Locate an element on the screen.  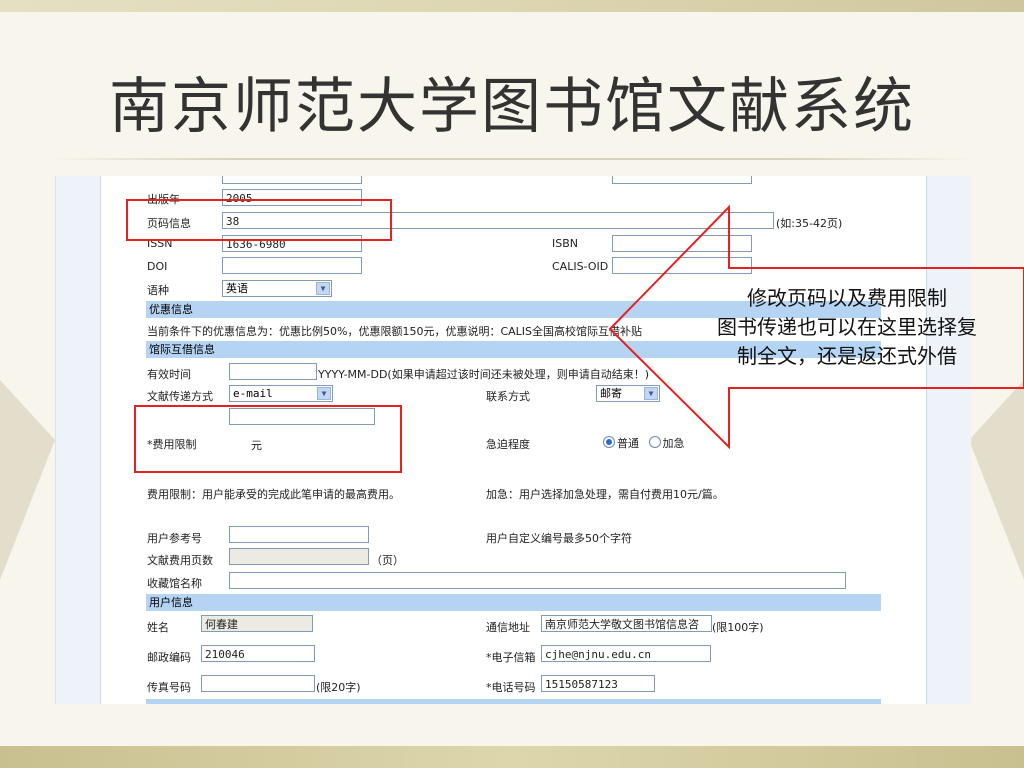
contact-select-value: 邮寄 is located at coordinates (611, 393).